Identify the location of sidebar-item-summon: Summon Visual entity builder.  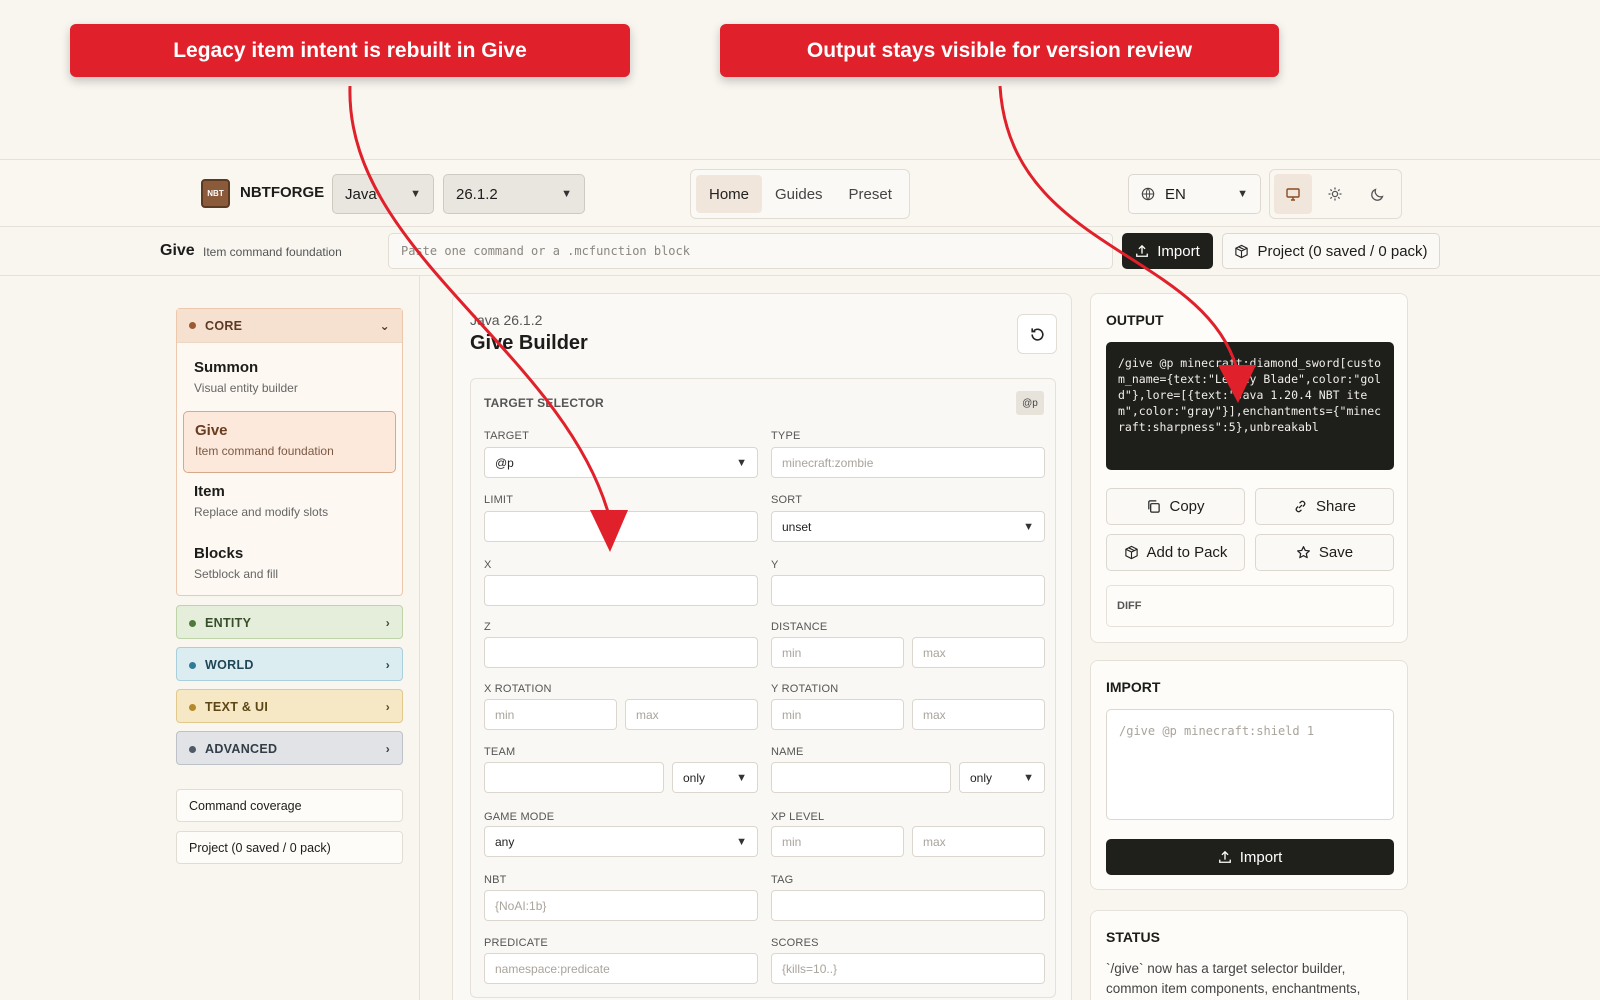
(289, 380).